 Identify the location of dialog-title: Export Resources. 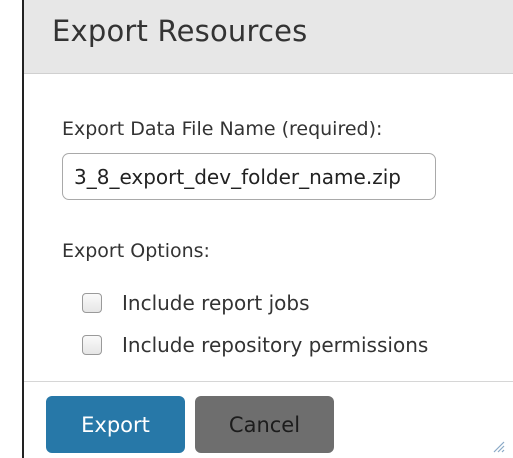
(180, 31).